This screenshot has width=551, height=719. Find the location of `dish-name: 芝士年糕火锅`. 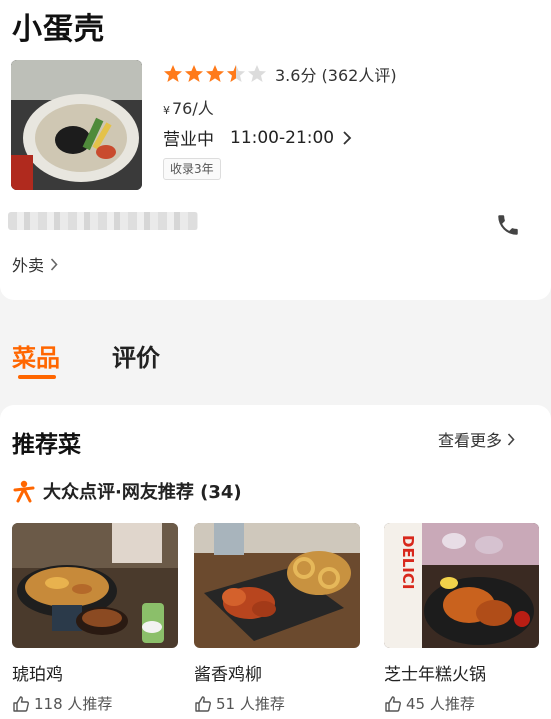

dish-name: 芝士年糕火锅 is located at coordinates (435, 675).